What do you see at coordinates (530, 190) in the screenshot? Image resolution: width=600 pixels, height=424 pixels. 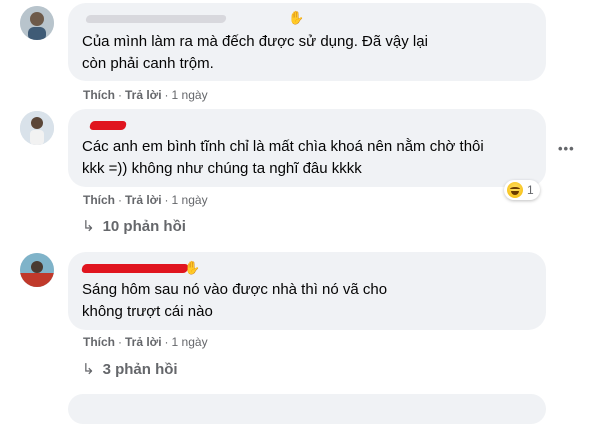 I see `reaction-count: 1` at bounding box center [530, 190].